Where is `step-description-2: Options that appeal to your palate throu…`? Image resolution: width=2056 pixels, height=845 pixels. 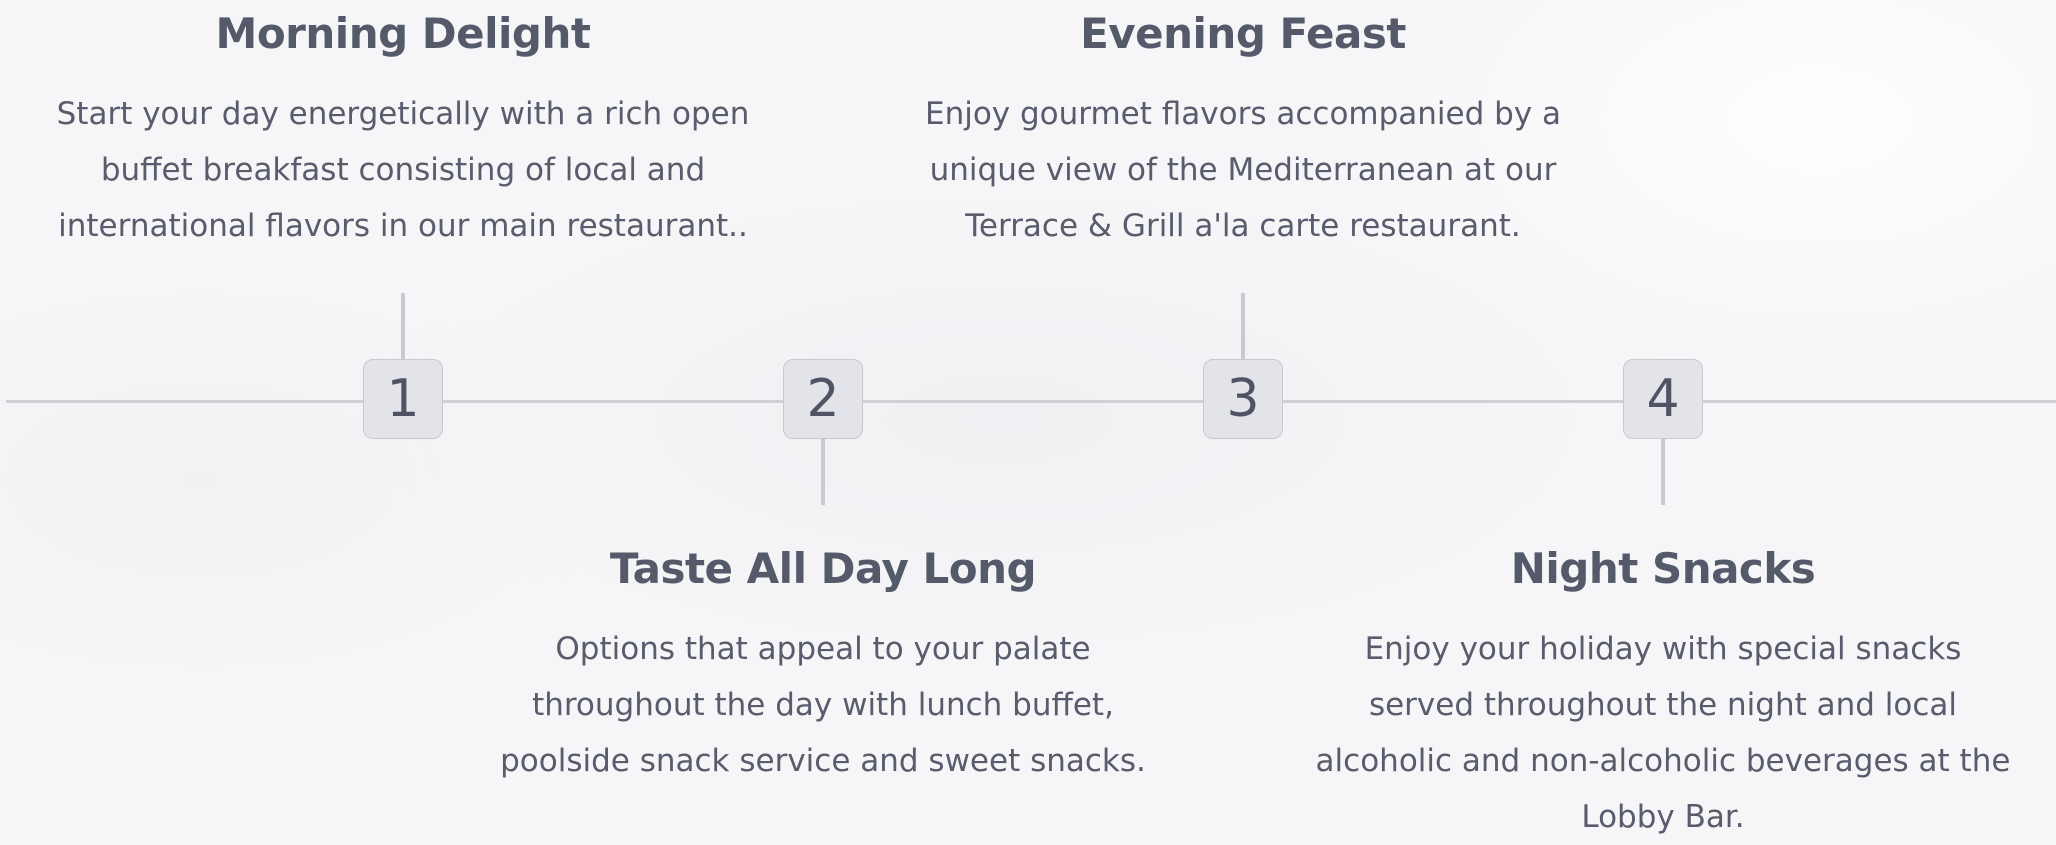 step-description-2: Options that appeal to your palate throu… is located at coordinates (823, 705).